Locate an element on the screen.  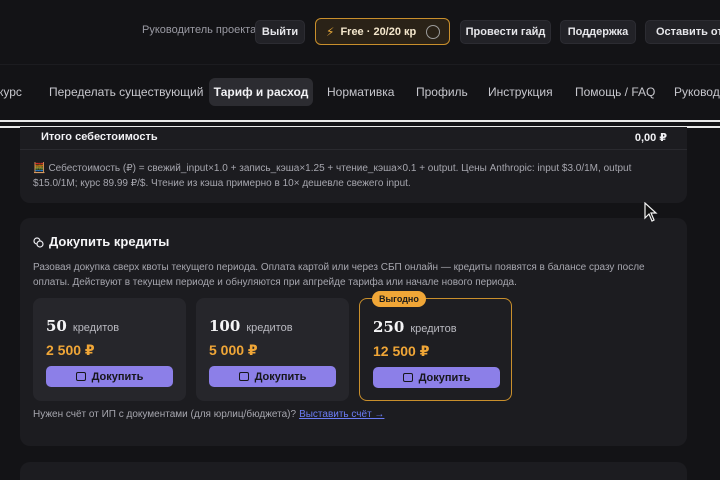
nav-item-profile: Профиль is located at coordinates (442, 92).